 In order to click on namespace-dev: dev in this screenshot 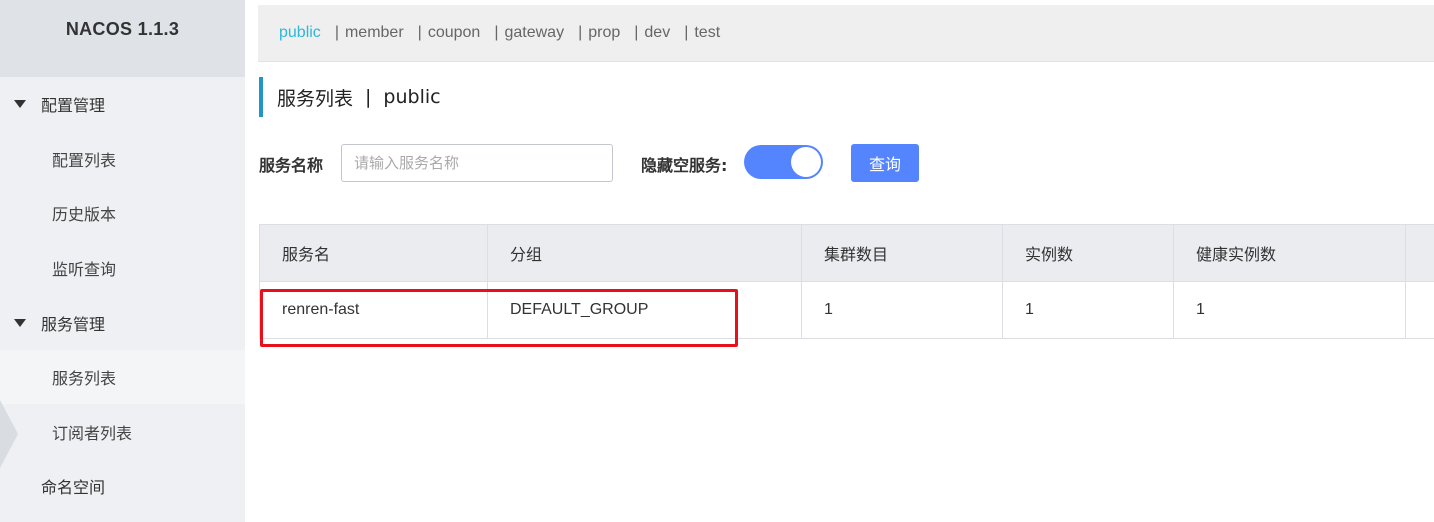, I will do `click(657, 33)`.